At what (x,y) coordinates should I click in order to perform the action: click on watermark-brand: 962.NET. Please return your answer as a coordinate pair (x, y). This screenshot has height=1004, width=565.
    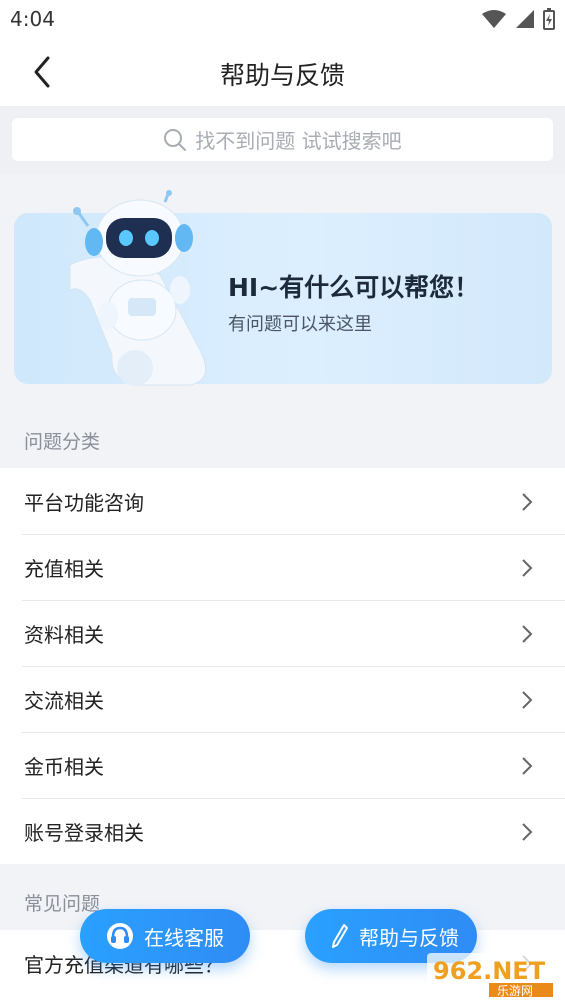
    Looking at the image, I should click on (489, 971).